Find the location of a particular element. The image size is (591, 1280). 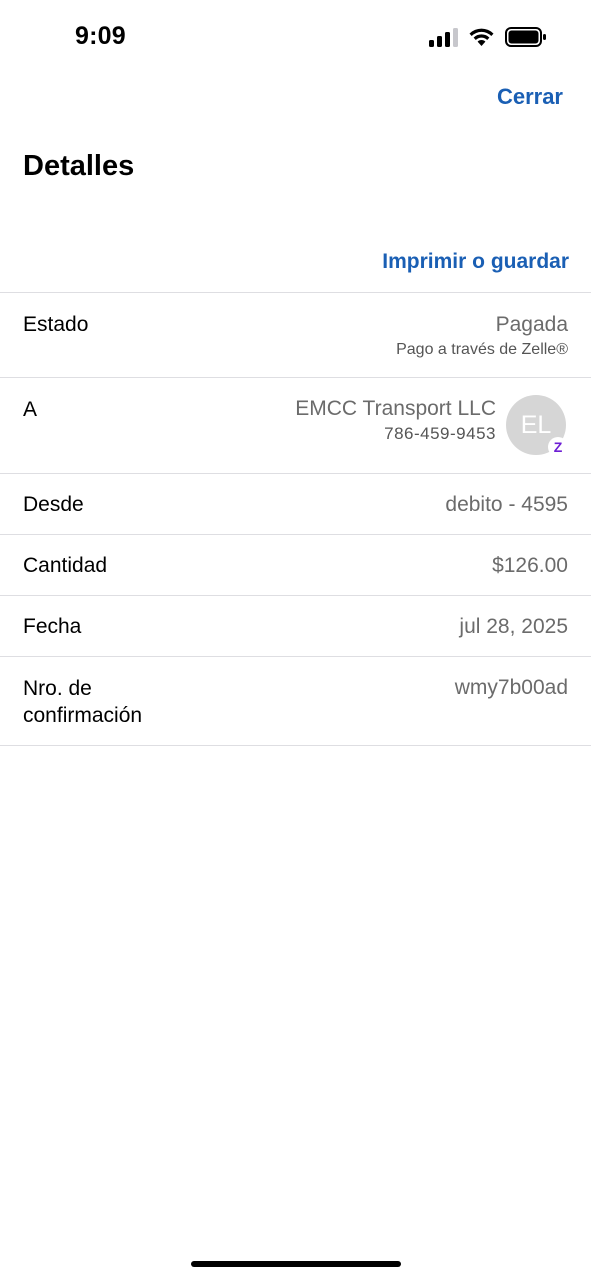

confirmation-row: Nro. de confirmación wmy7b00ad is located at coordinates (295, 701).